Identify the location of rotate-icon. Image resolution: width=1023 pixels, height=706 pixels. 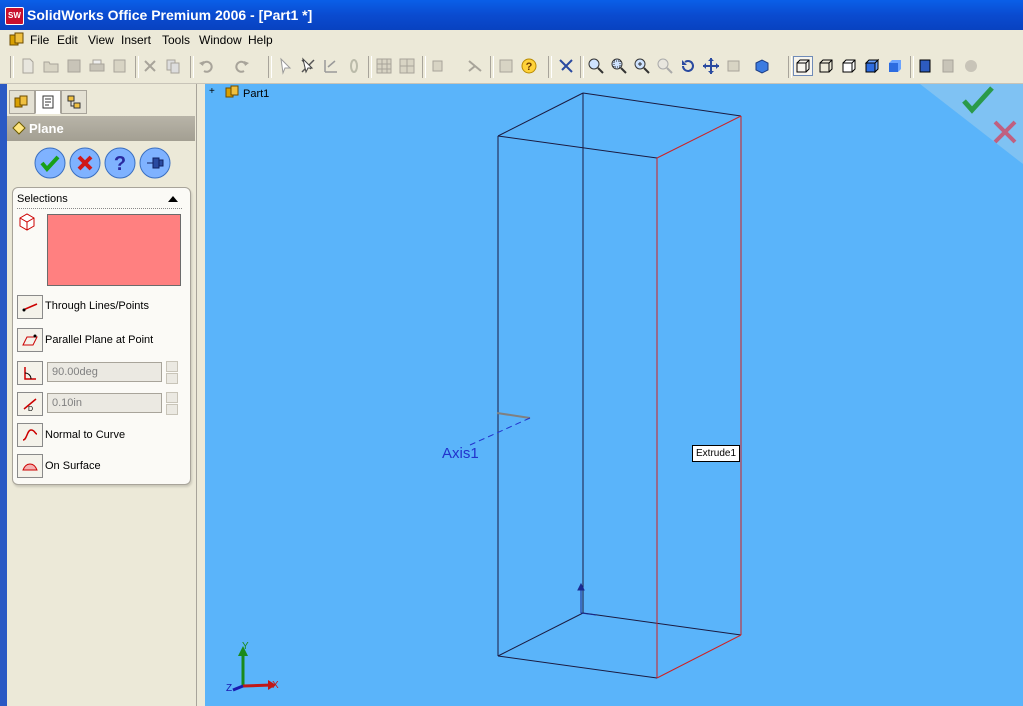
(688, 66).